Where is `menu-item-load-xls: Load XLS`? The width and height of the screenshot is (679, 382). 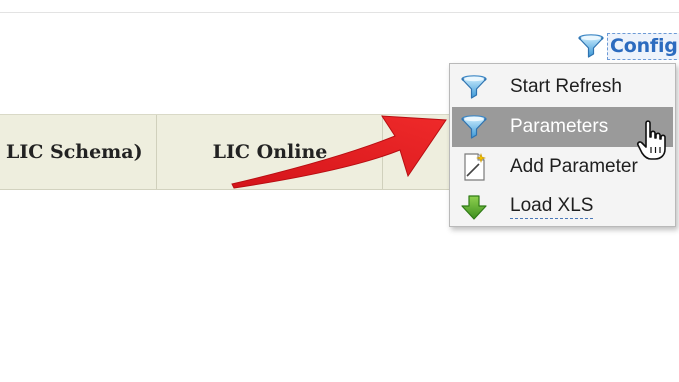 menu-item-load-xls: Load XLS is located at coordinates (562, 207).